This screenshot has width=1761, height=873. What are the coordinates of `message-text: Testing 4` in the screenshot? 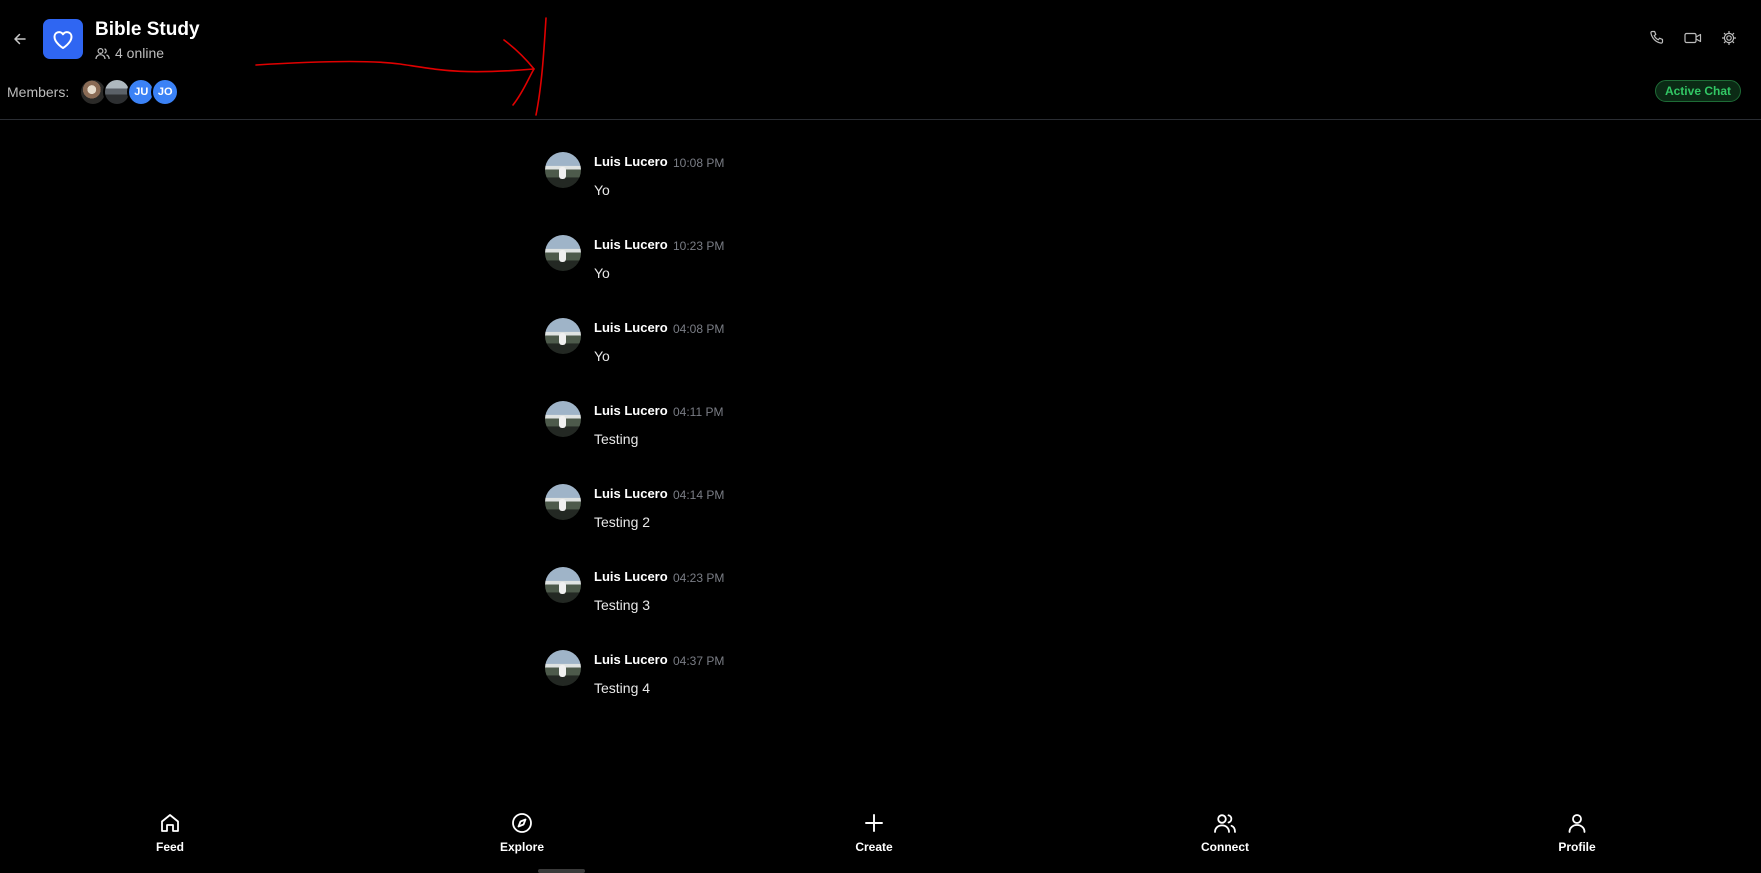 It's located at (622, 688).